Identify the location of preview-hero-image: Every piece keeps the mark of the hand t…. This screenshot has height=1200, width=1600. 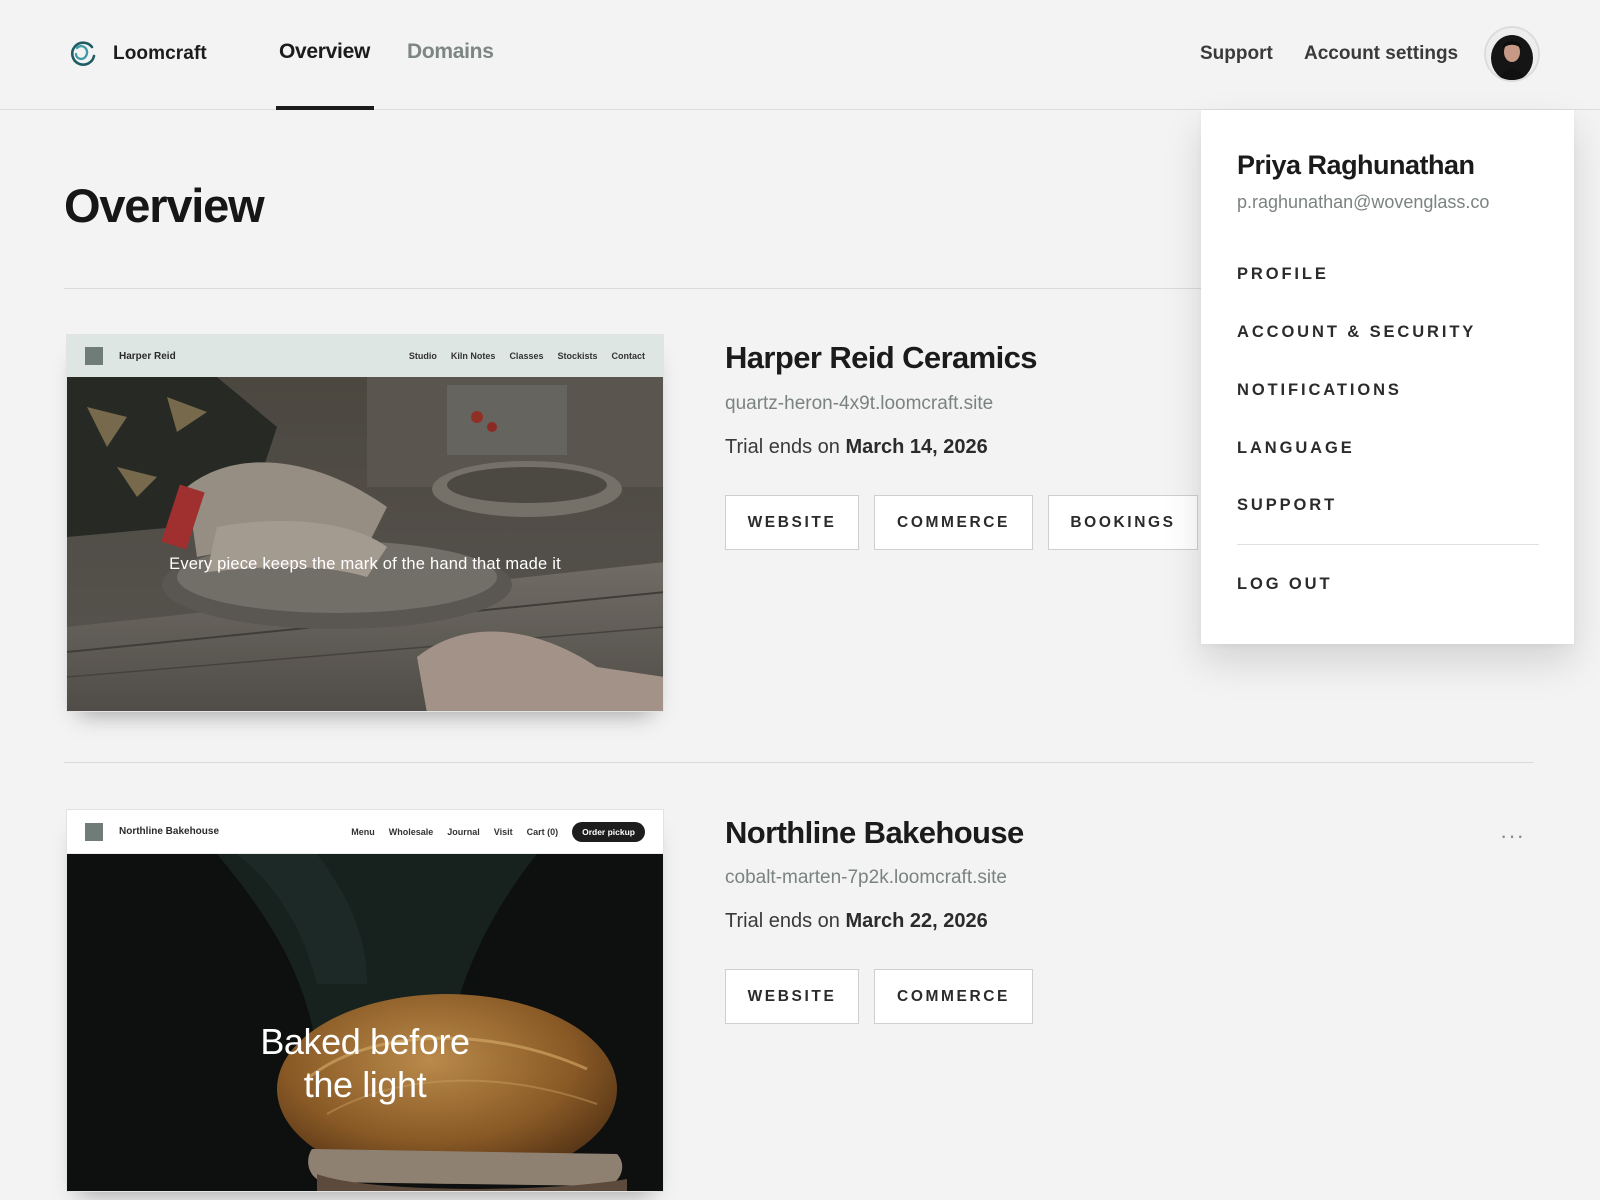
(365, 544).